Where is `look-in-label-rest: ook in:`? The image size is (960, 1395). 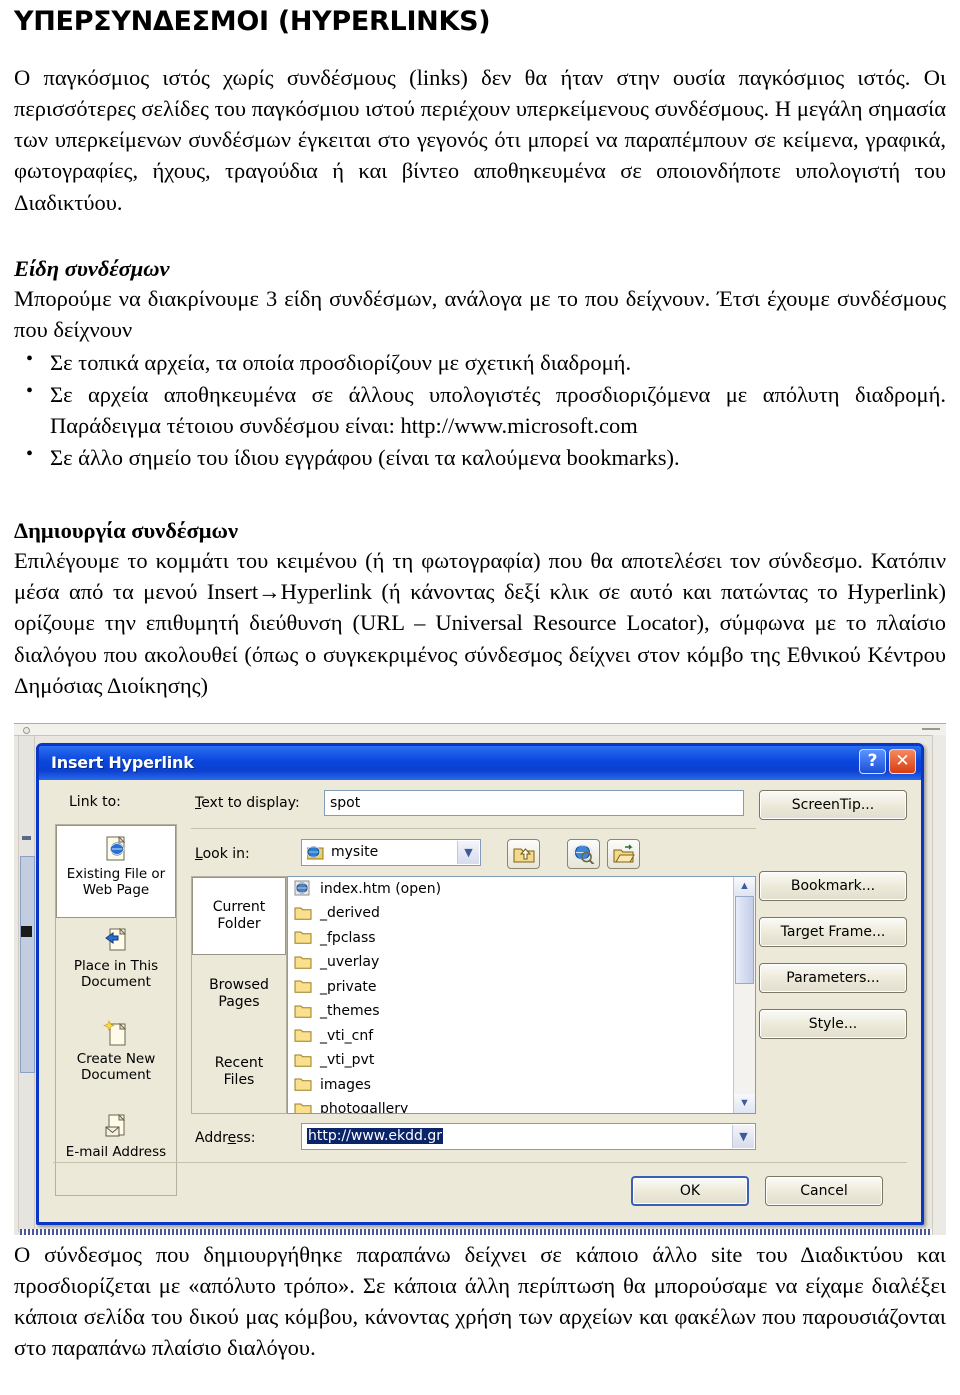
look-in-label-rest: ook in: is located at coordinates (226, 853).